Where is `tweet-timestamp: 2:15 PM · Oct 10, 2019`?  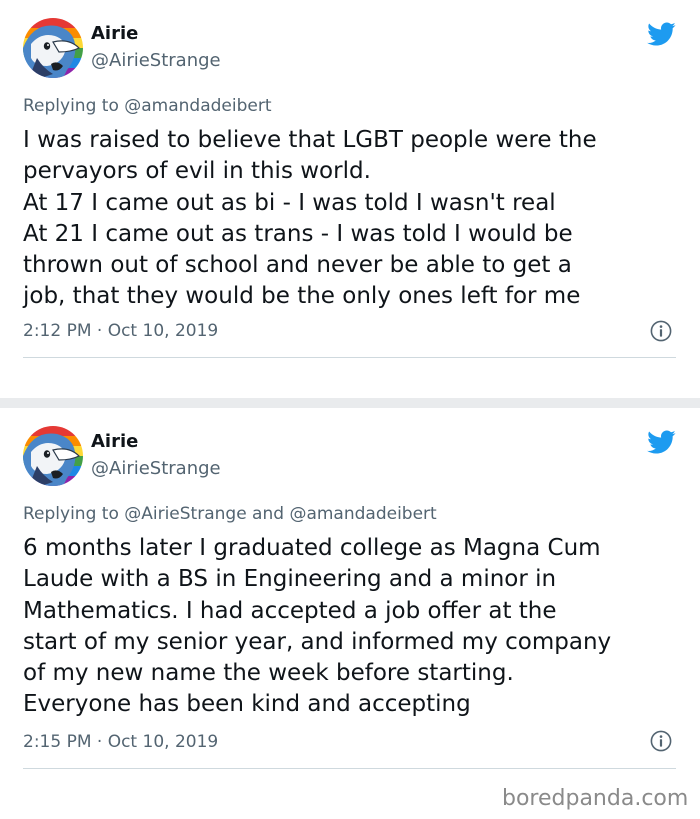
tweet-timestamp: 2:15 PM · Oct 10, 2019 is located at coordinates (120, 742).